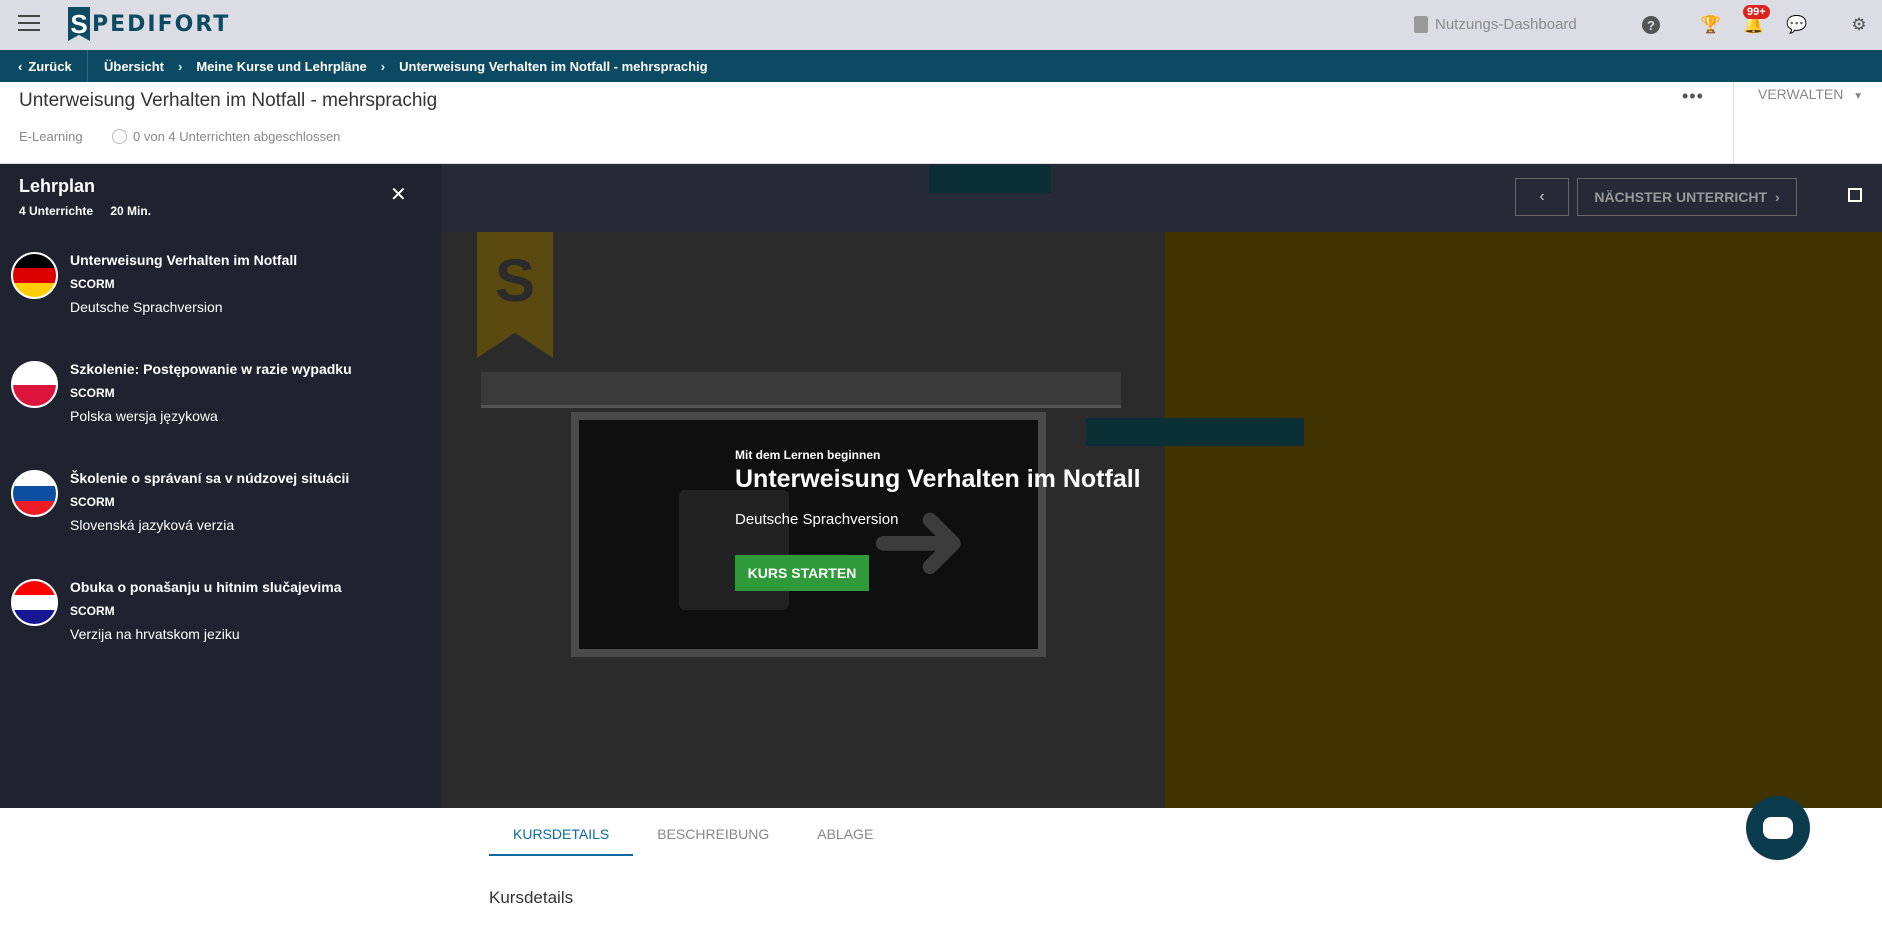  Describe the element at coordinates (57, 186) in the screenshot. I see `sidebar-title: Lehrplan` at that location.